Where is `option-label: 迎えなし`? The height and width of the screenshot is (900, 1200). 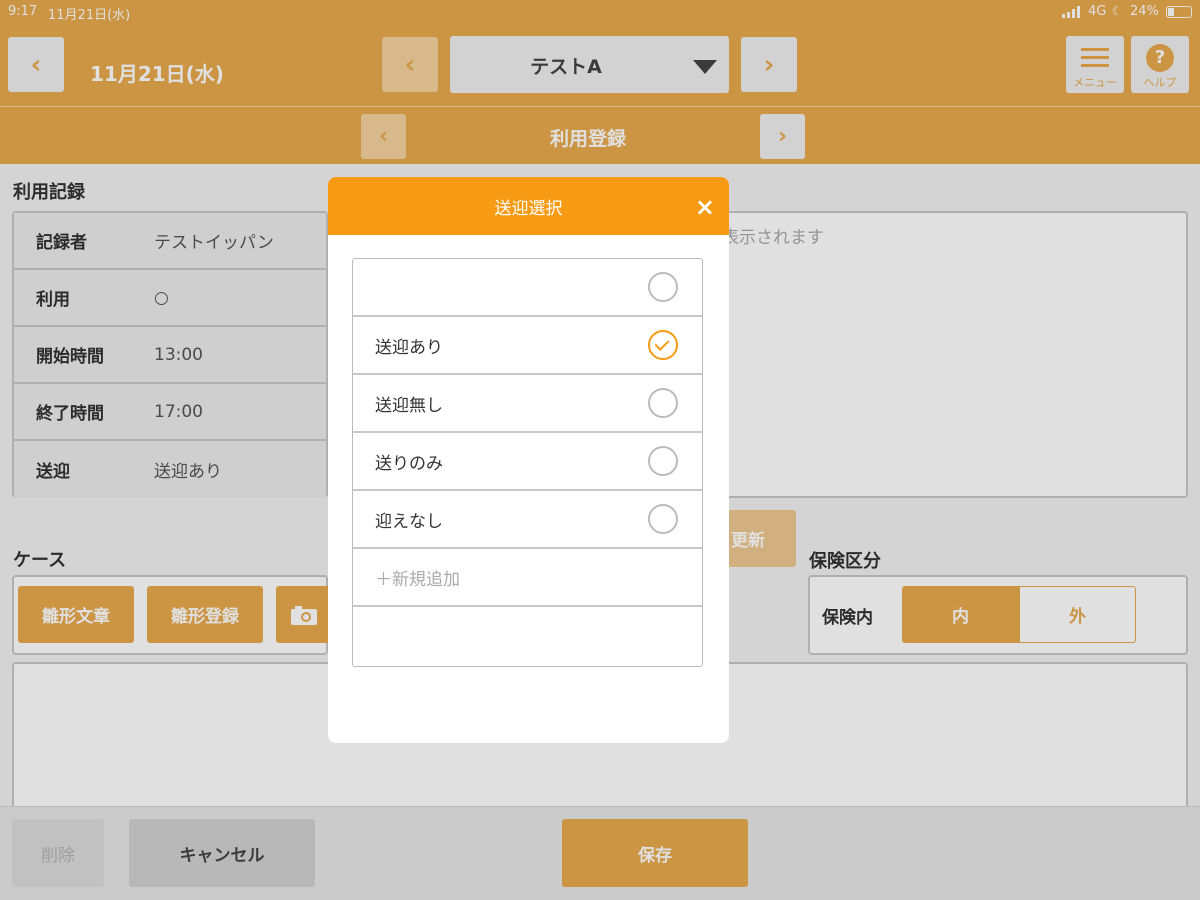 option-label: 迎えなし is located at coordinates (409, 521).